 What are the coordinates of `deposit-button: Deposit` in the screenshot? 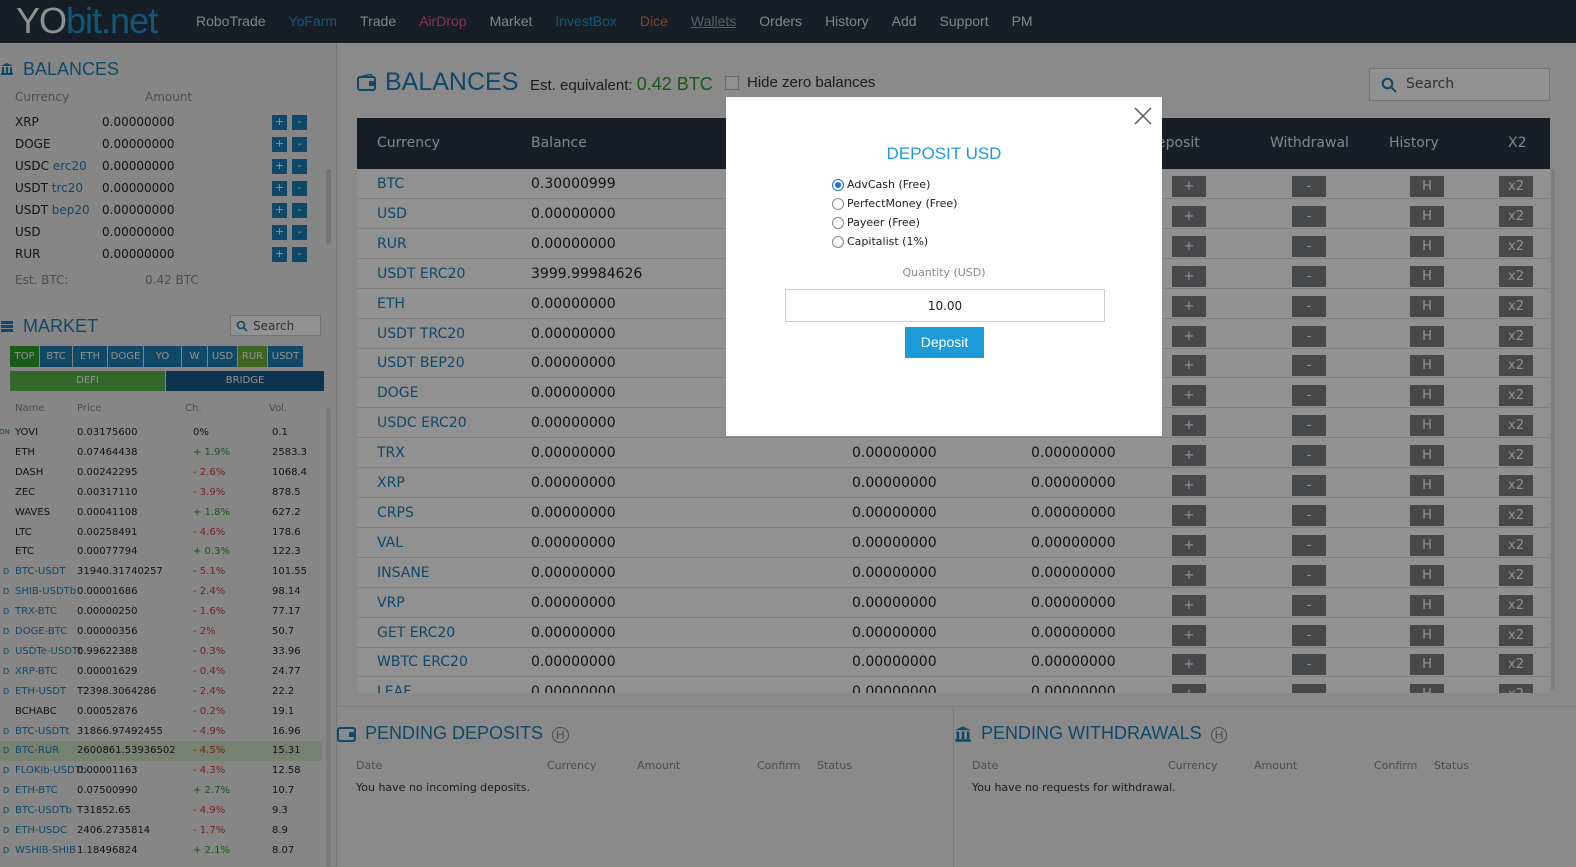 It's located at (944, 342).